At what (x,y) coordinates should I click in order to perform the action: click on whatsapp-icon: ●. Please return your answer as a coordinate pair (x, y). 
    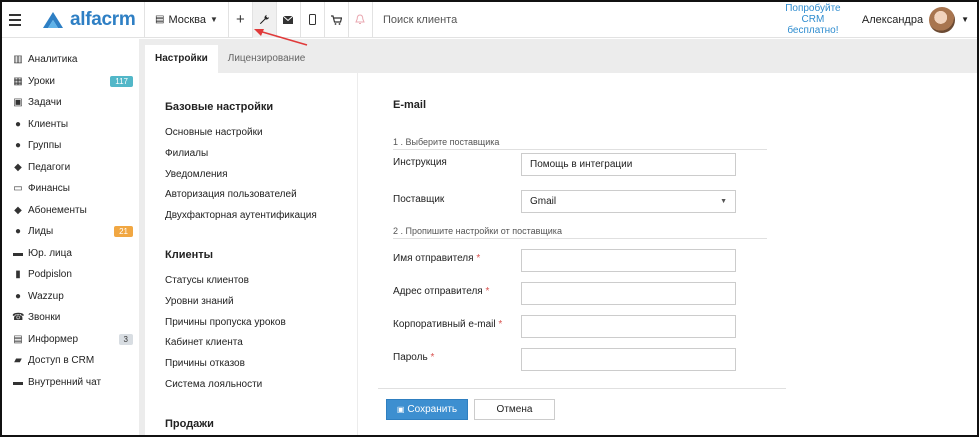
    Looking at the image, I should click on (18, 296).